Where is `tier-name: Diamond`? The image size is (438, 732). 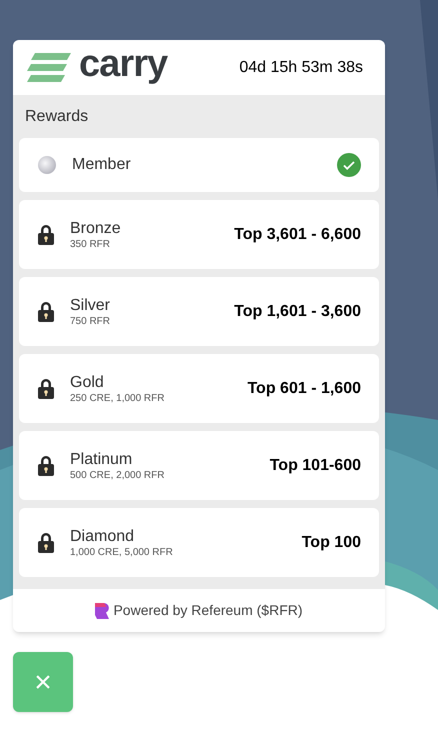
tier-name: Diamond is located at coordinates (103, 536).